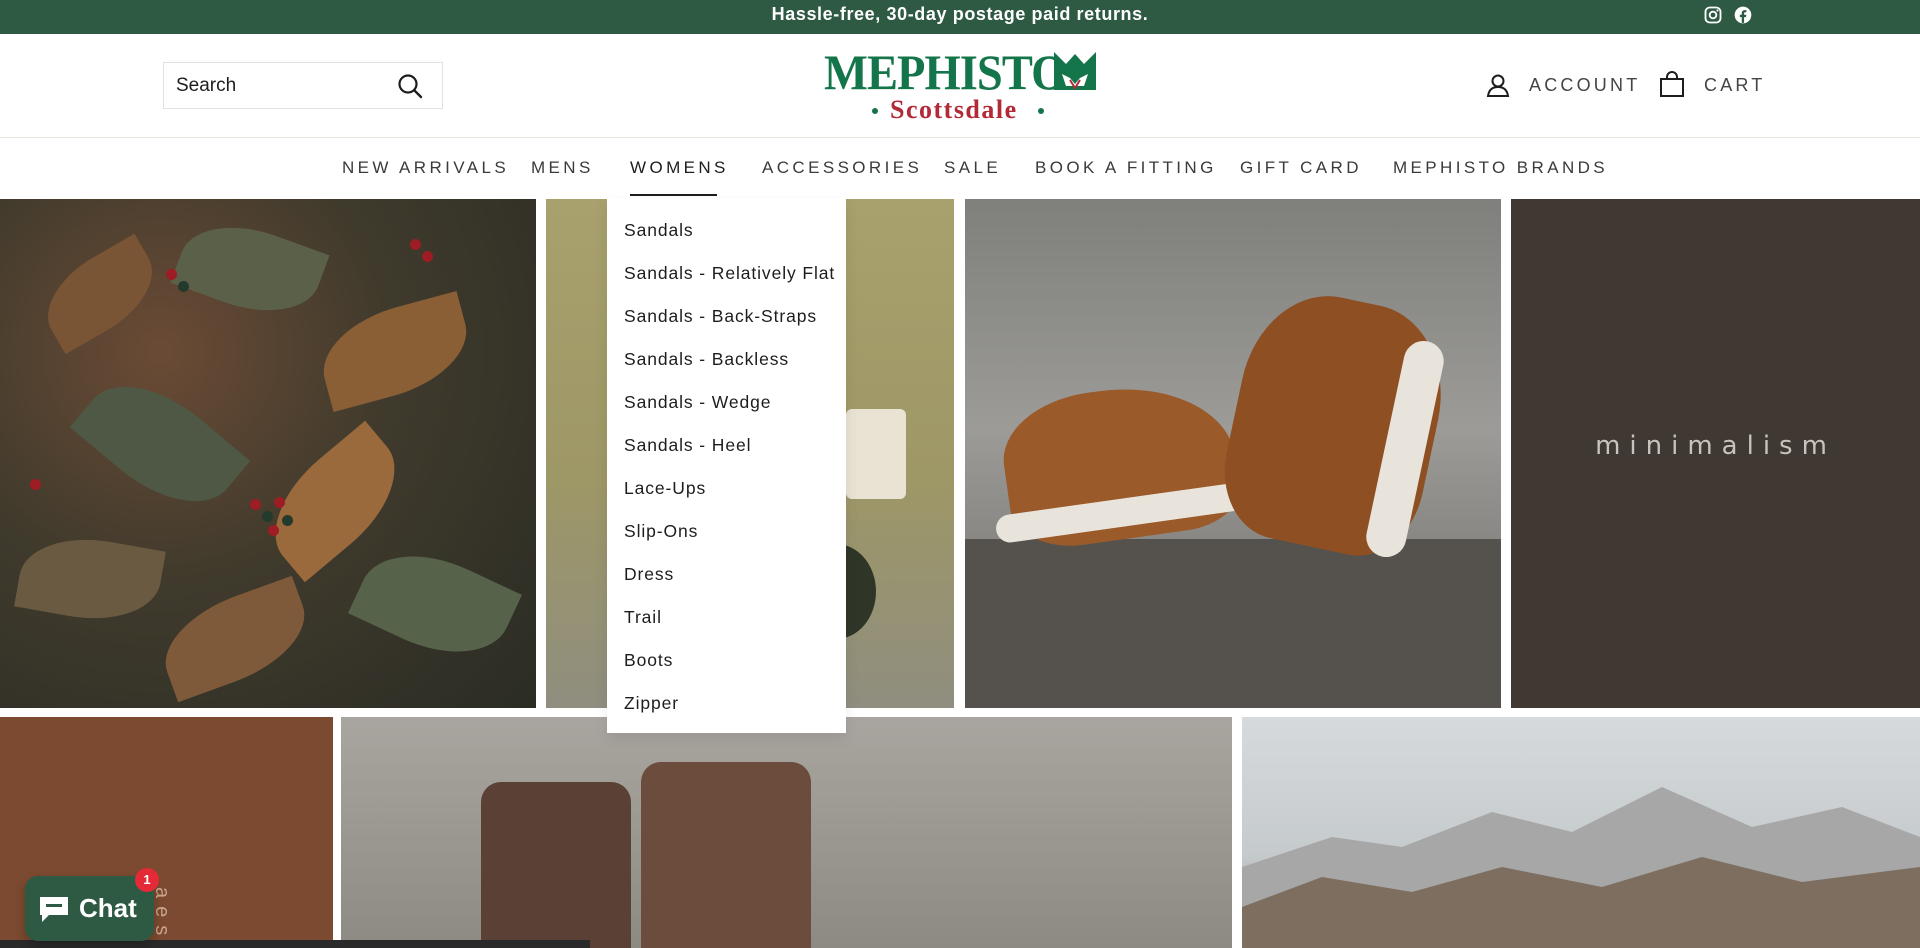 The height and width of the screenshot is (948, 1920). What do you see at coordinates (842, 168) in the screenshot?
I see `nav-item-accessories: ACCESSORIES` at bounding box center [842, 168].